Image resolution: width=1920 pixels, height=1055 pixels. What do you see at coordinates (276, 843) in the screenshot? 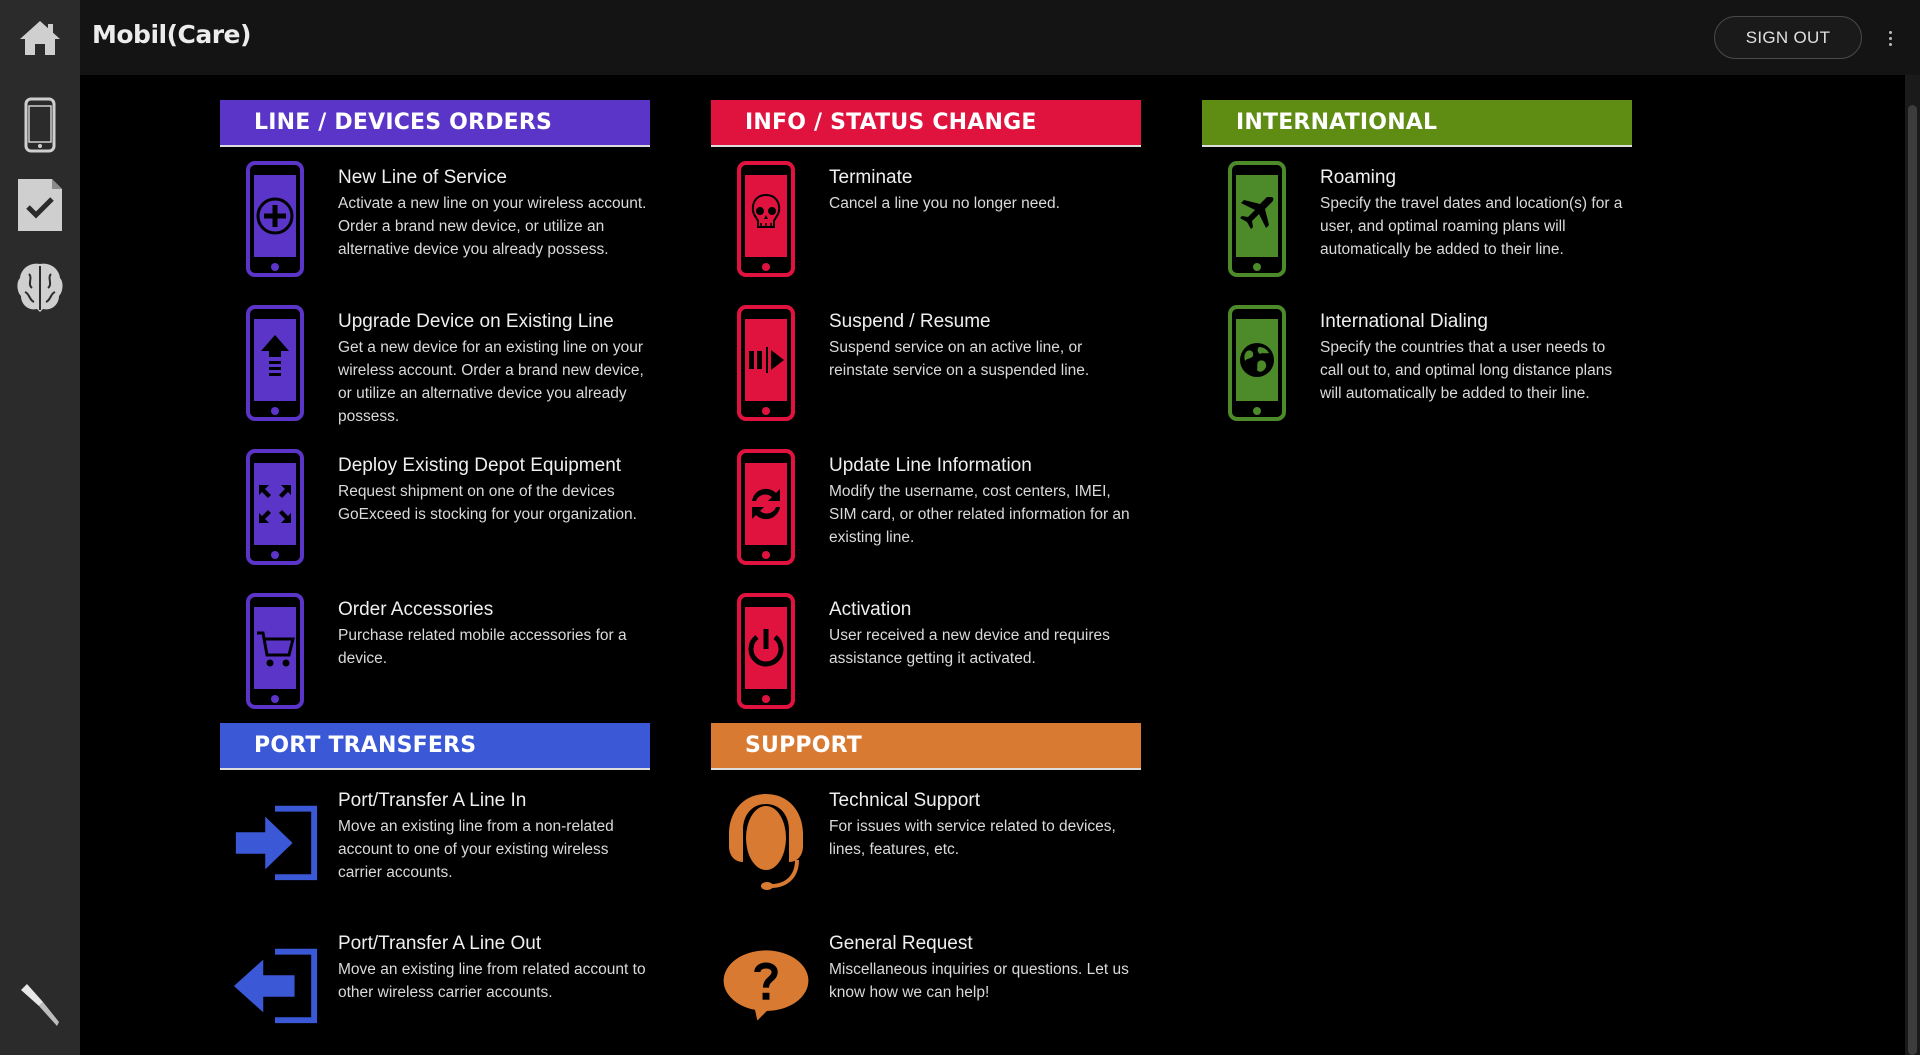
I see `sign-in-arrow-icon` at bounding box center [276, 843].